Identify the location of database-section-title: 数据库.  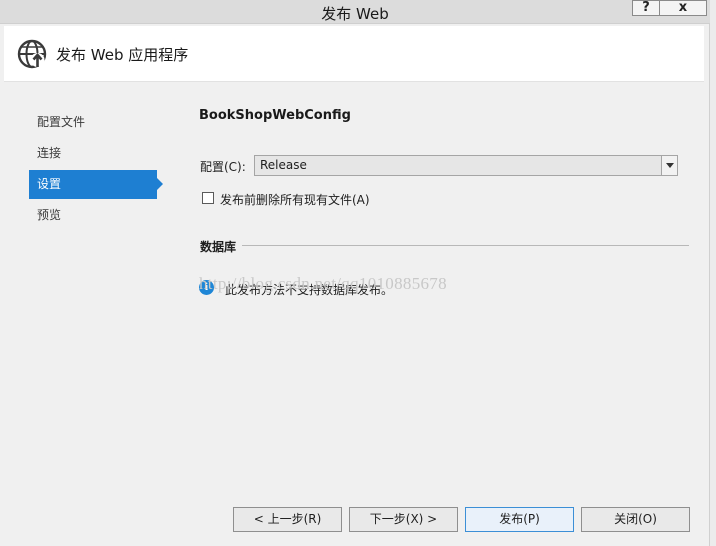
(218, 247).